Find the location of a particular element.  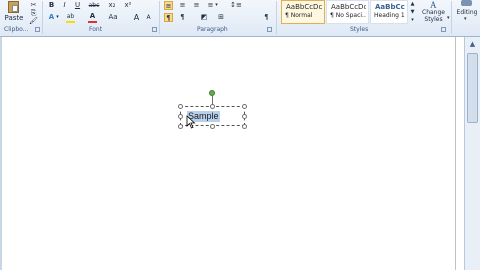

strikethrough-button: abc is located at coordinates (94, 5).